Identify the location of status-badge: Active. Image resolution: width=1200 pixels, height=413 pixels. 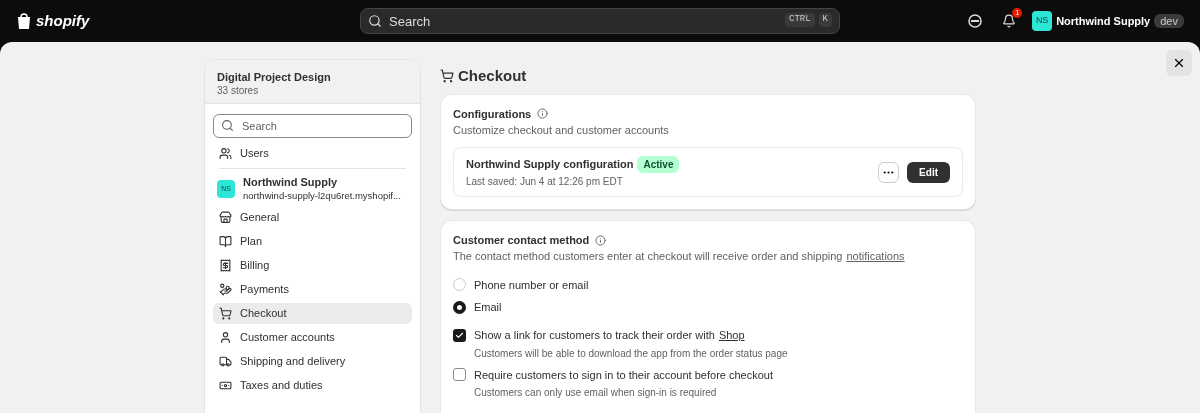
(658, 165).